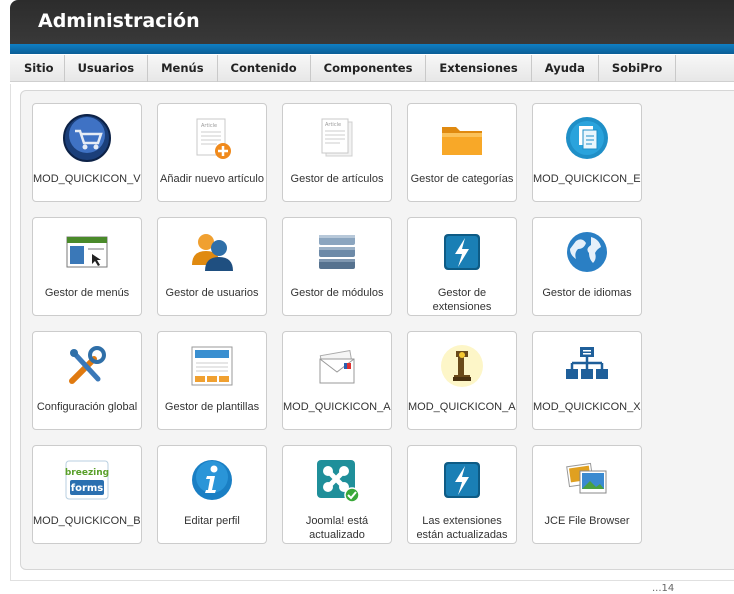 The height and width of the screenshot is (594, 734). I want to click on quickicon-label: Gestor de menús, so click(87, 293).